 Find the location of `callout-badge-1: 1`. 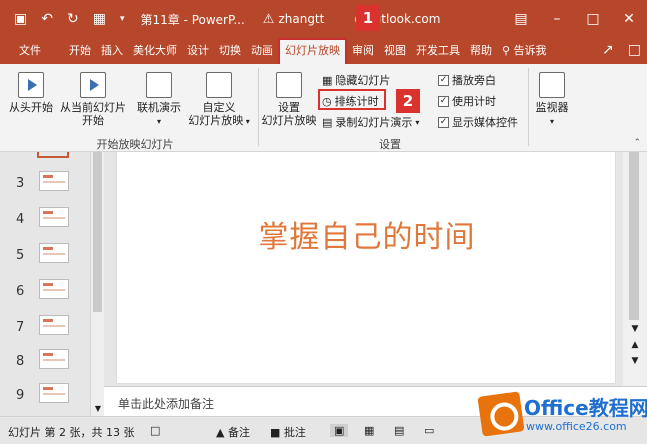

callout-badge-1: 1 is located at coordinates (368, 18).